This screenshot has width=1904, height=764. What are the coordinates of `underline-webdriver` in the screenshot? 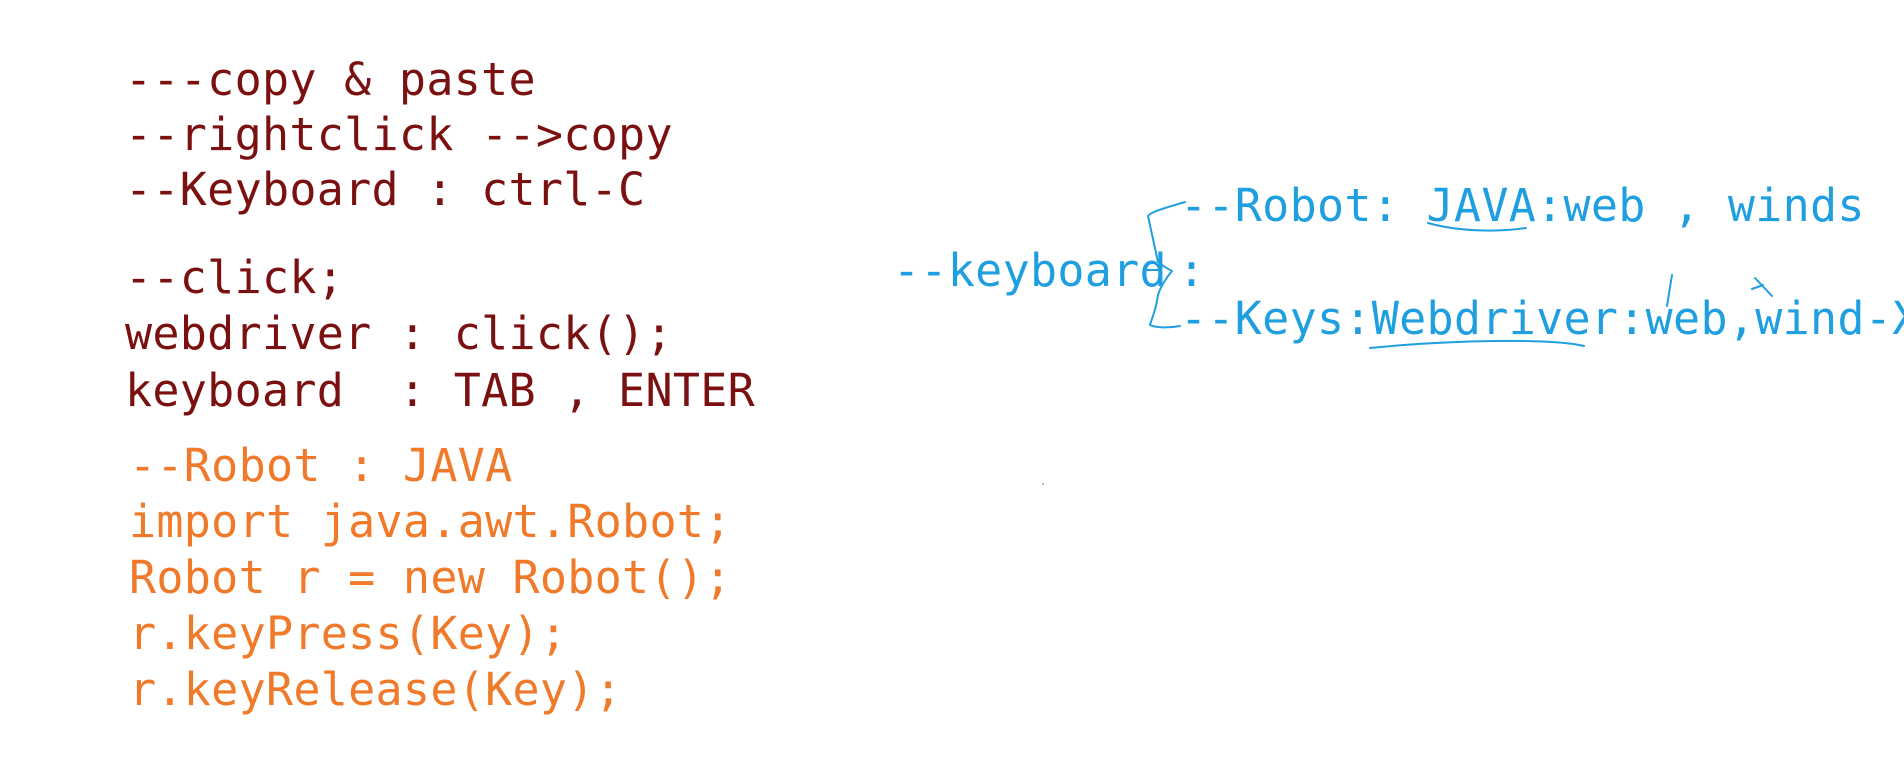 It's located at (1477, 344).